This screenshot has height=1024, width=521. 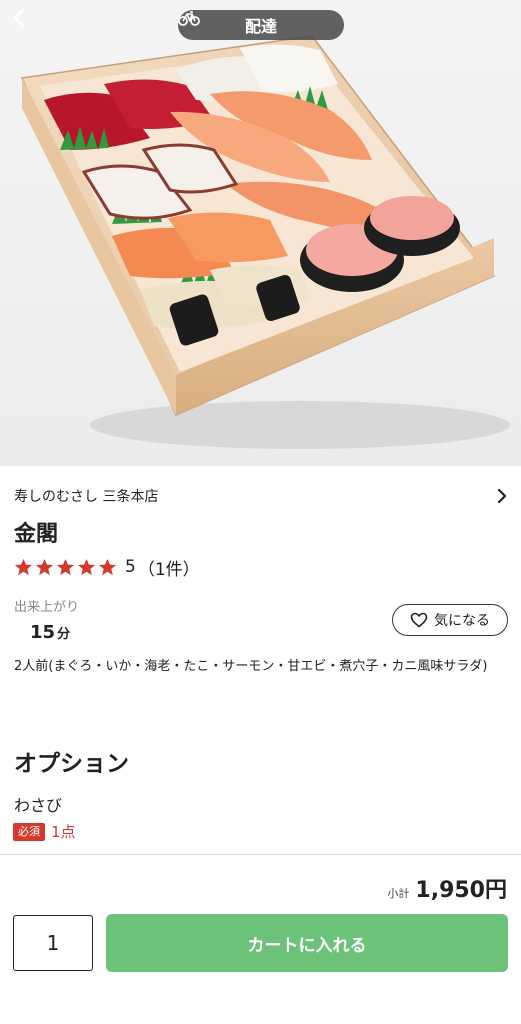 What do you see at coordinates (461, 890) in the screenshot?
I see `subtotal-value: 1,950円` at bounding box center [461, 890].